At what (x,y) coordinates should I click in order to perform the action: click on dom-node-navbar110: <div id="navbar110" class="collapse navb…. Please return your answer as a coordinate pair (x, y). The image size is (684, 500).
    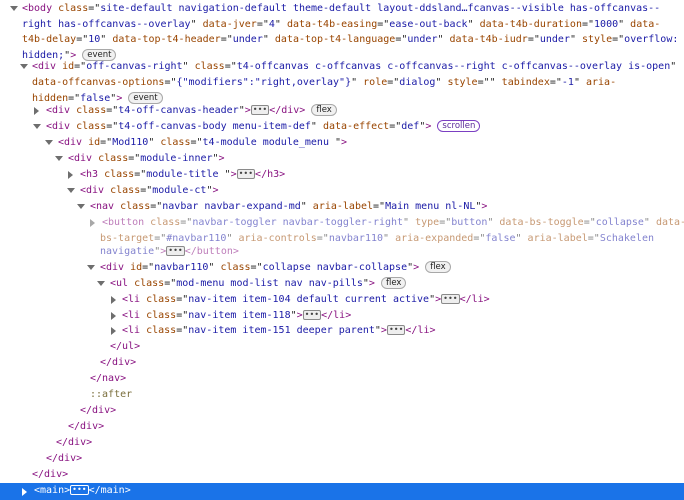
    Looking at the image, I should click on (385, 268).